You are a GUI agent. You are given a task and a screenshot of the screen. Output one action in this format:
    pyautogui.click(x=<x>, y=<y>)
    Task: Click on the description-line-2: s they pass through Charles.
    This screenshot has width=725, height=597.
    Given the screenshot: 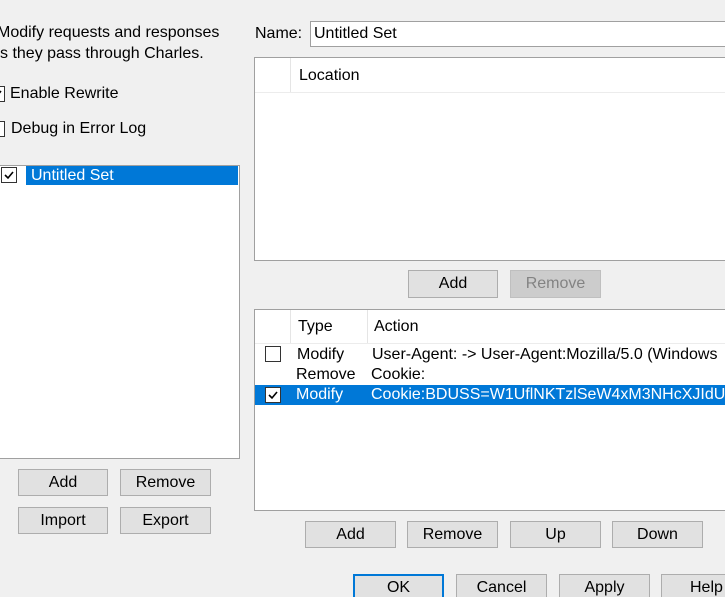 What is the action you would take?
    pyautogui.click(x=102, y=53)
    